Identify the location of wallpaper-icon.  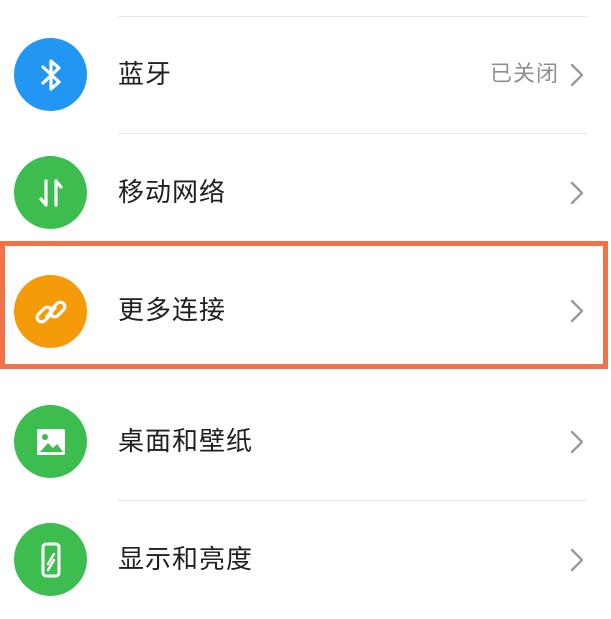
(50, 441).